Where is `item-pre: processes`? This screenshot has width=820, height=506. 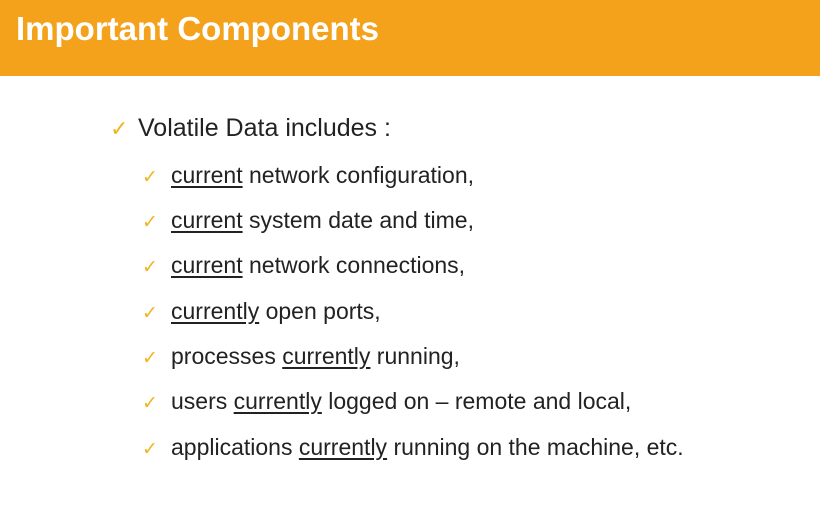 item-pre: processes is located at coordinates (227, 356).